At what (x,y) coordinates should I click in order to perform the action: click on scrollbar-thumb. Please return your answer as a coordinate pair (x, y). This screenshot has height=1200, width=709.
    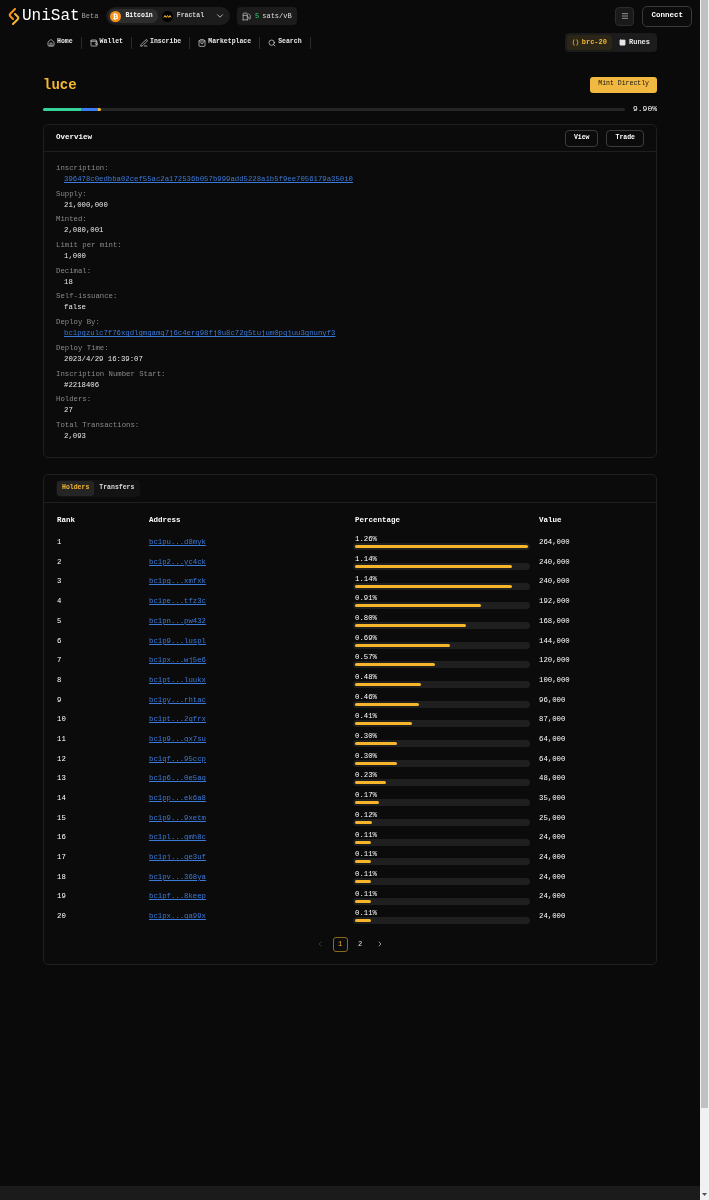
    Looking at the image, I should click on (704, 554).